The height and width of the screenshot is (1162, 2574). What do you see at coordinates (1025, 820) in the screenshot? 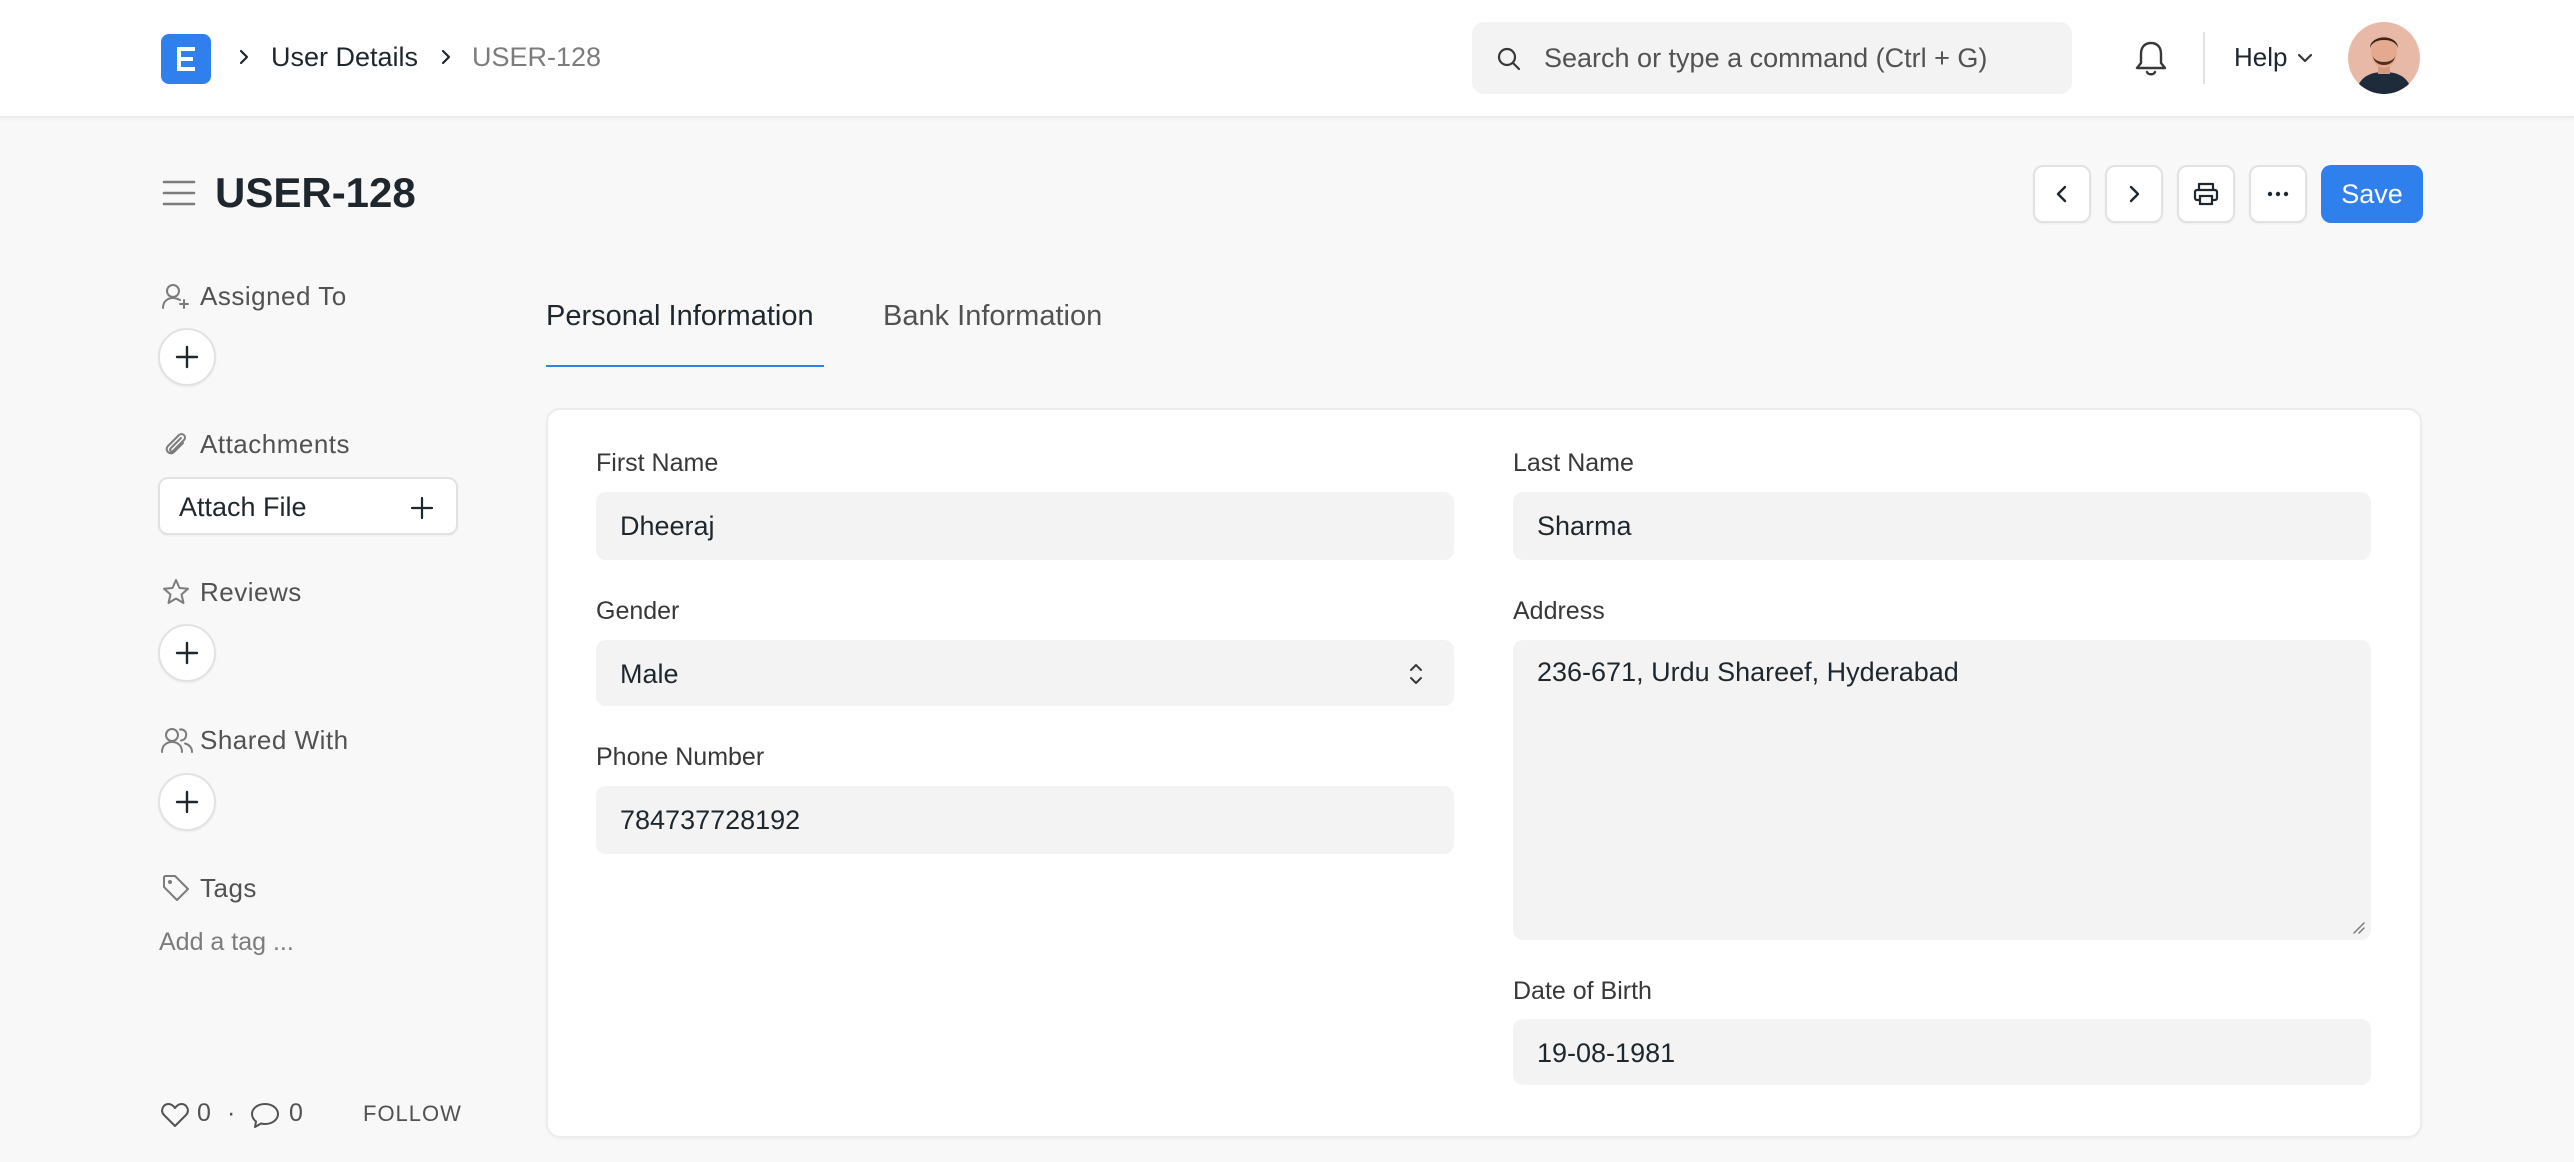
I see `phone-number-field: 784737728192` at bounding box center [1025, 820].